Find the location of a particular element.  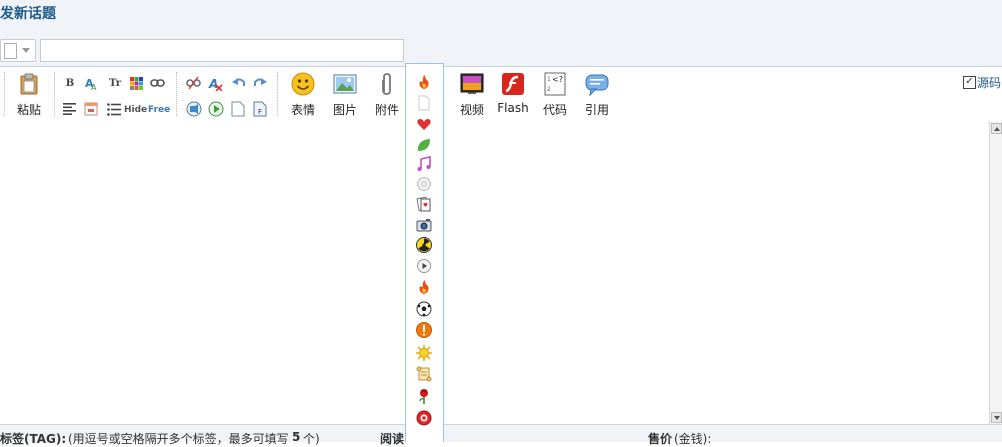

undo-icon is located at coordinates (239, 82).